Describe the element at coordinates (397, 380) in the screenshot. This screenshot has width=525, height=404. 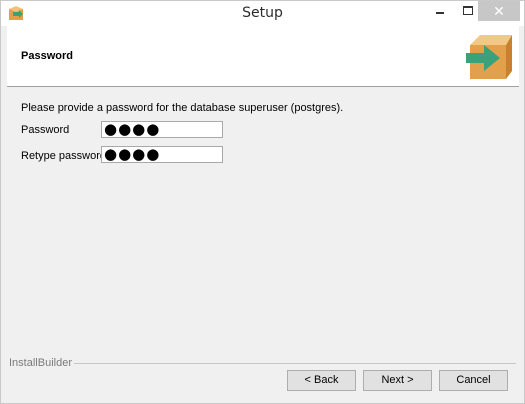
I see `next-button: Next >` at that location.